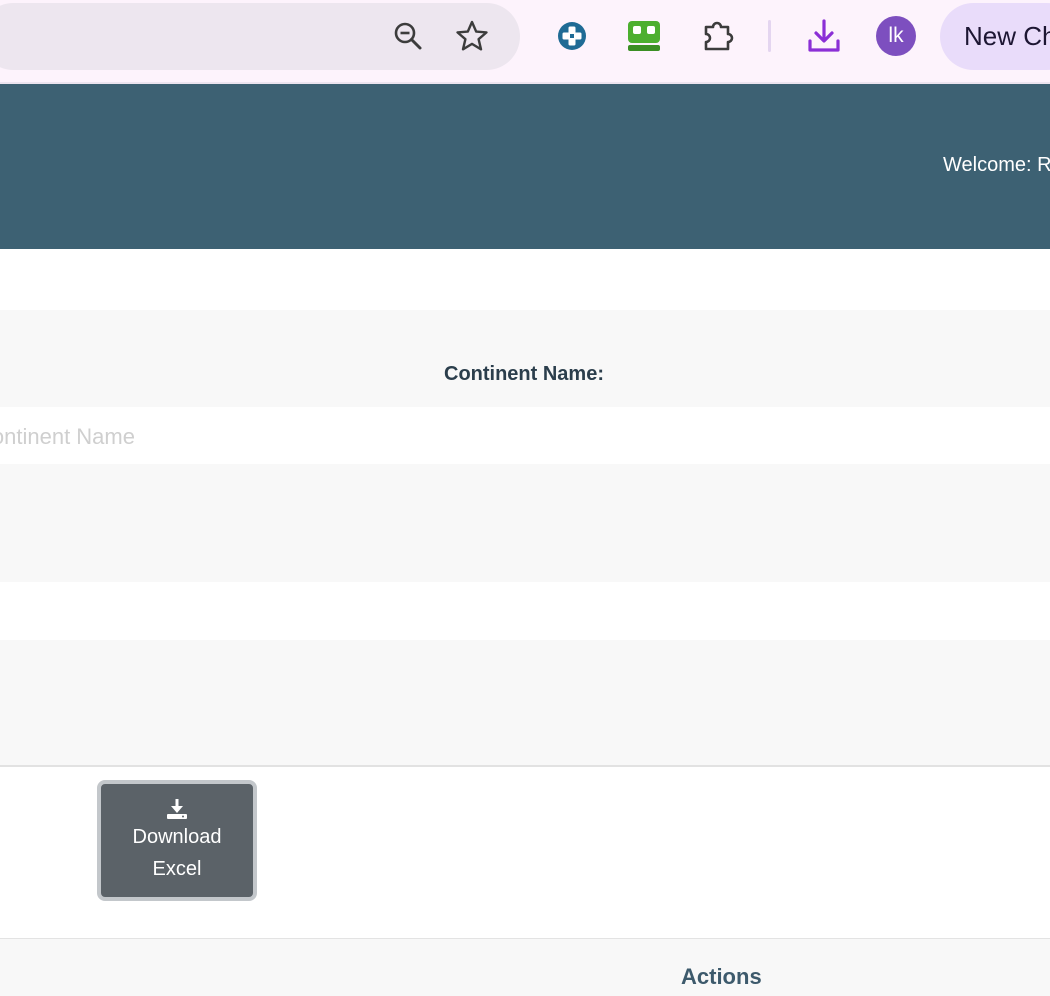  Describe the element at coordinates (408, 36) in the screenshot. I see `zoom-out-icon` at that location.